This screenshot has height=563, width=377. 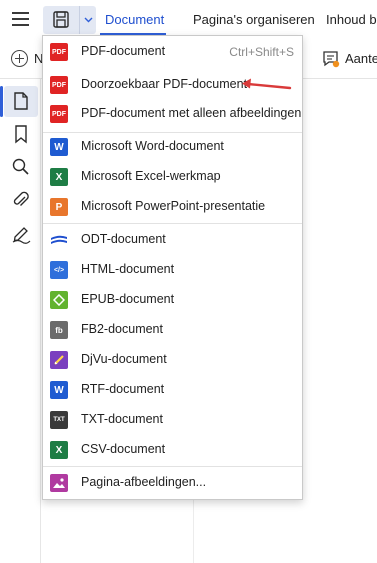 I want to click on menu-item-label: PDF-document, so click(x=123, y=51).